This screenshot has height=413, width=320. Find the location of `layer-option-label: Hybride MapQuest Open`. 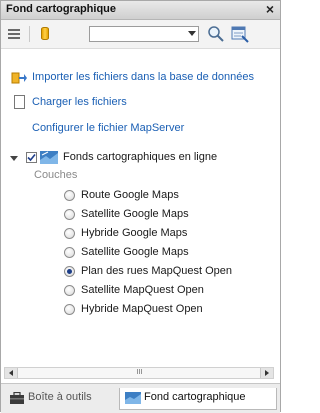

layer-option-label: Hybride MapQuest Open is located at coordinates (142, 309).